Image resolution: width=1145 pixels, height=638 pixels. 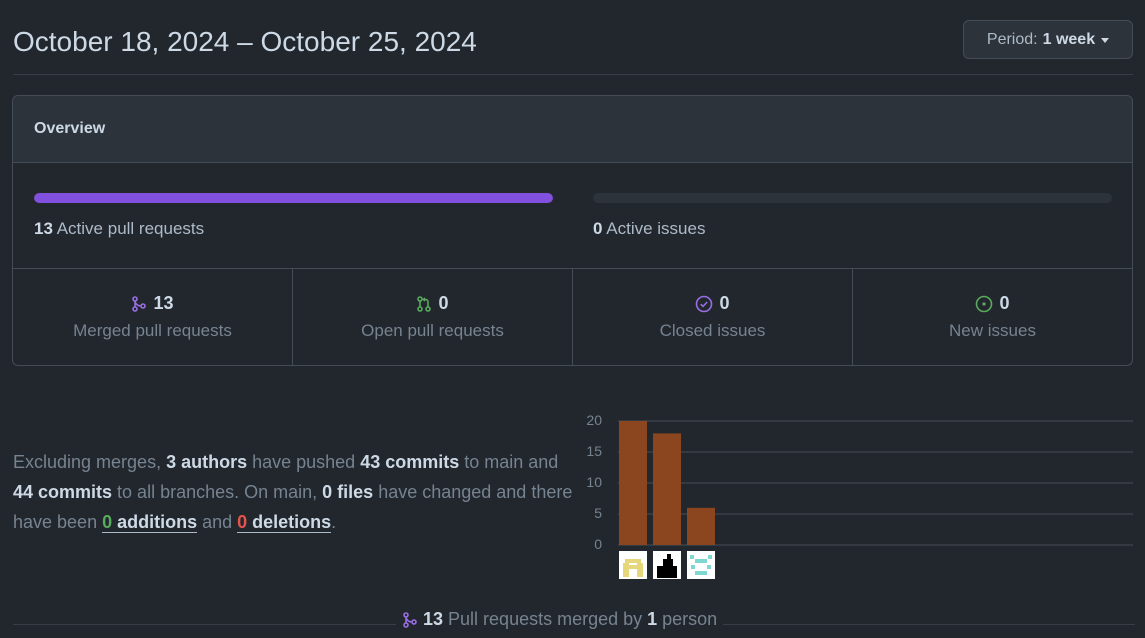 What do you see at coordinates (598, 228) in the screenshot?
I see `active-issues-count: 0` at bounding box center [598, 228].